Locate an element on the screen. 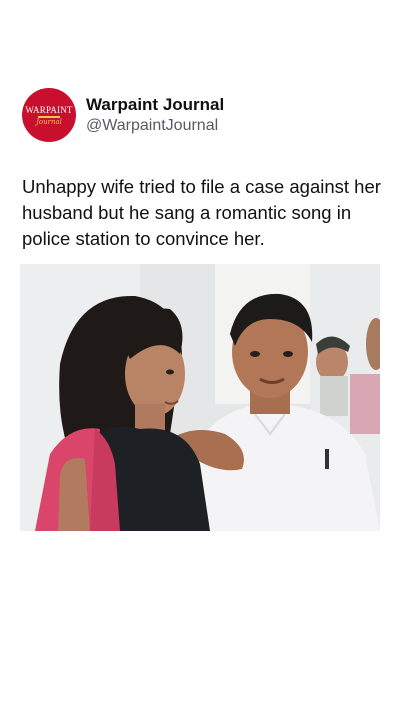 This screenshot has width=400, height=711. avatar-logo-subtext: Journal is located at coordinates (49, 122).